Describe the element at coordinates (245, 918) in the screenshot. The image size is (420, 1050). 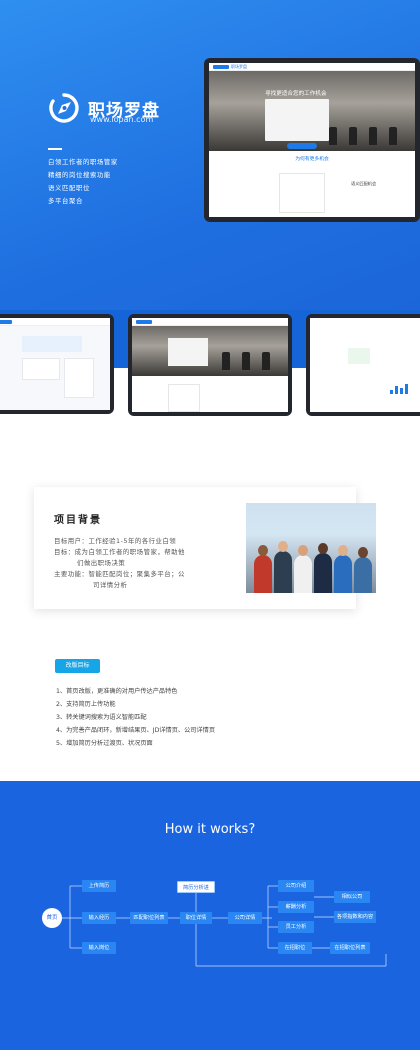
I see `flow-company-detail: 公司详情` at that location.